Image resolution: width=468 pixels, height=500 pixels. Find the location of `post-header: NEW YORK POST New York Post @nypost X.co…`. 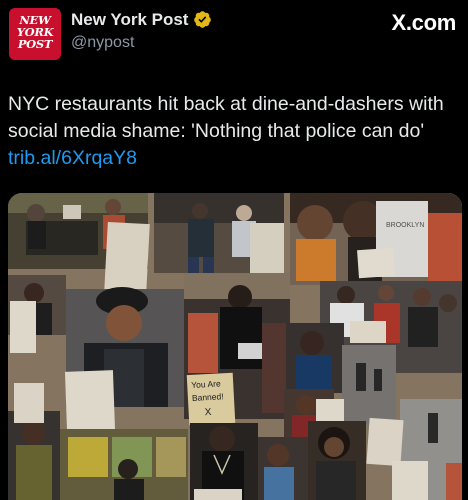

post-header: NEW YORK POST New York Post @nypost X.co… is located at coordinates (234, 35).